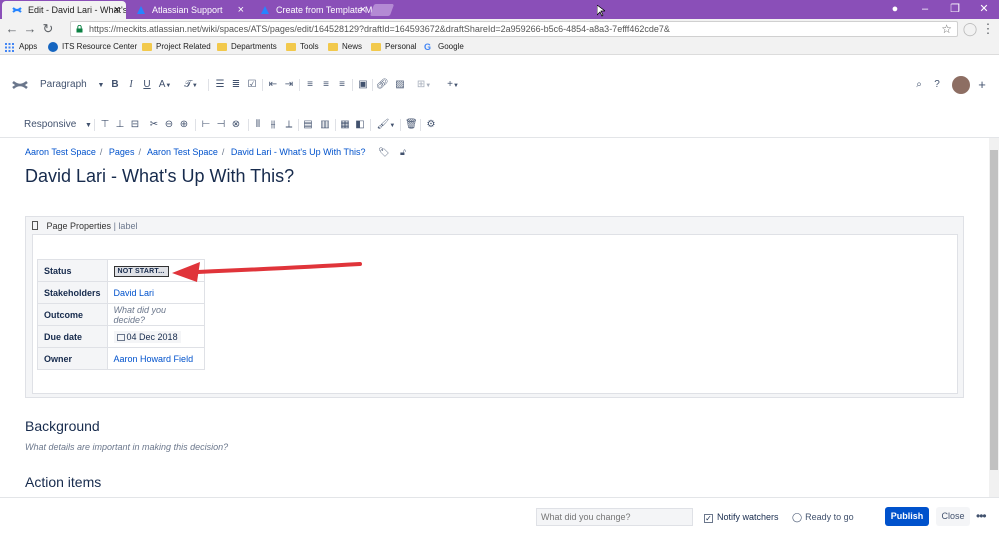 This screenshot has height=537, width=999. What do you see at coordinates (273, 125) in the screenshot?
I see `split-cell-icon: ⫵` at bounding box center [273, 125].